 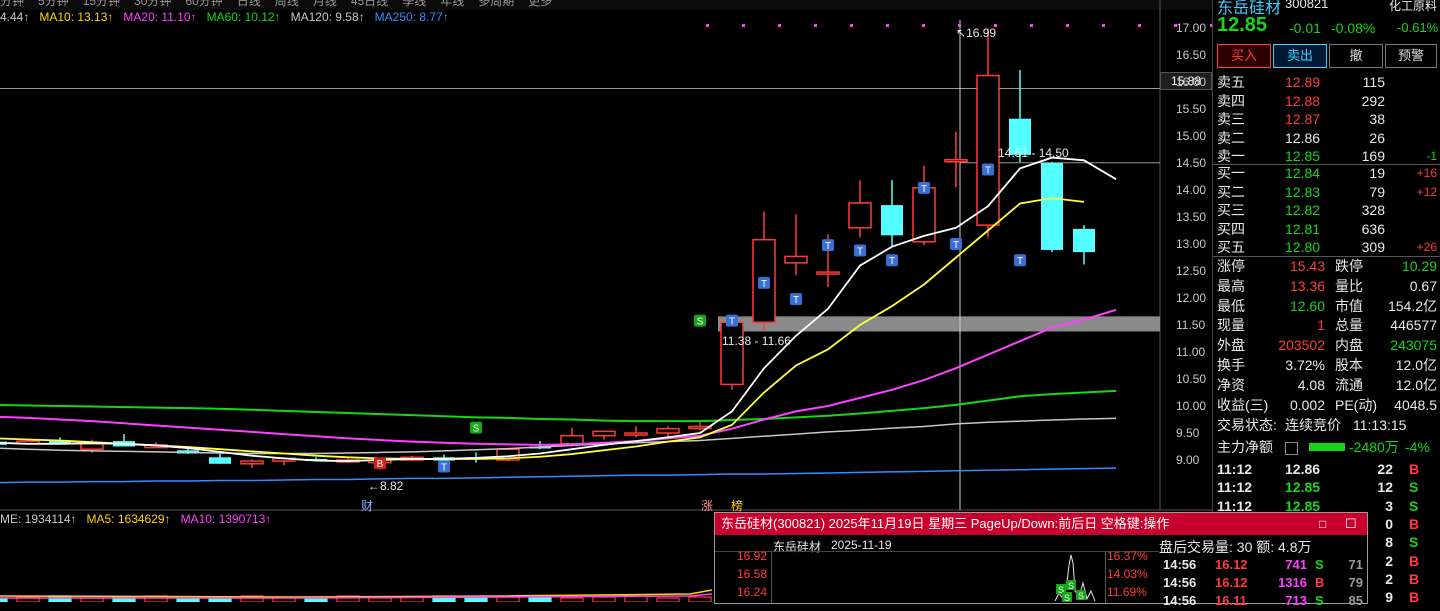 I want to click on limit-up-marker: 涨, so click(x=707, y=505).